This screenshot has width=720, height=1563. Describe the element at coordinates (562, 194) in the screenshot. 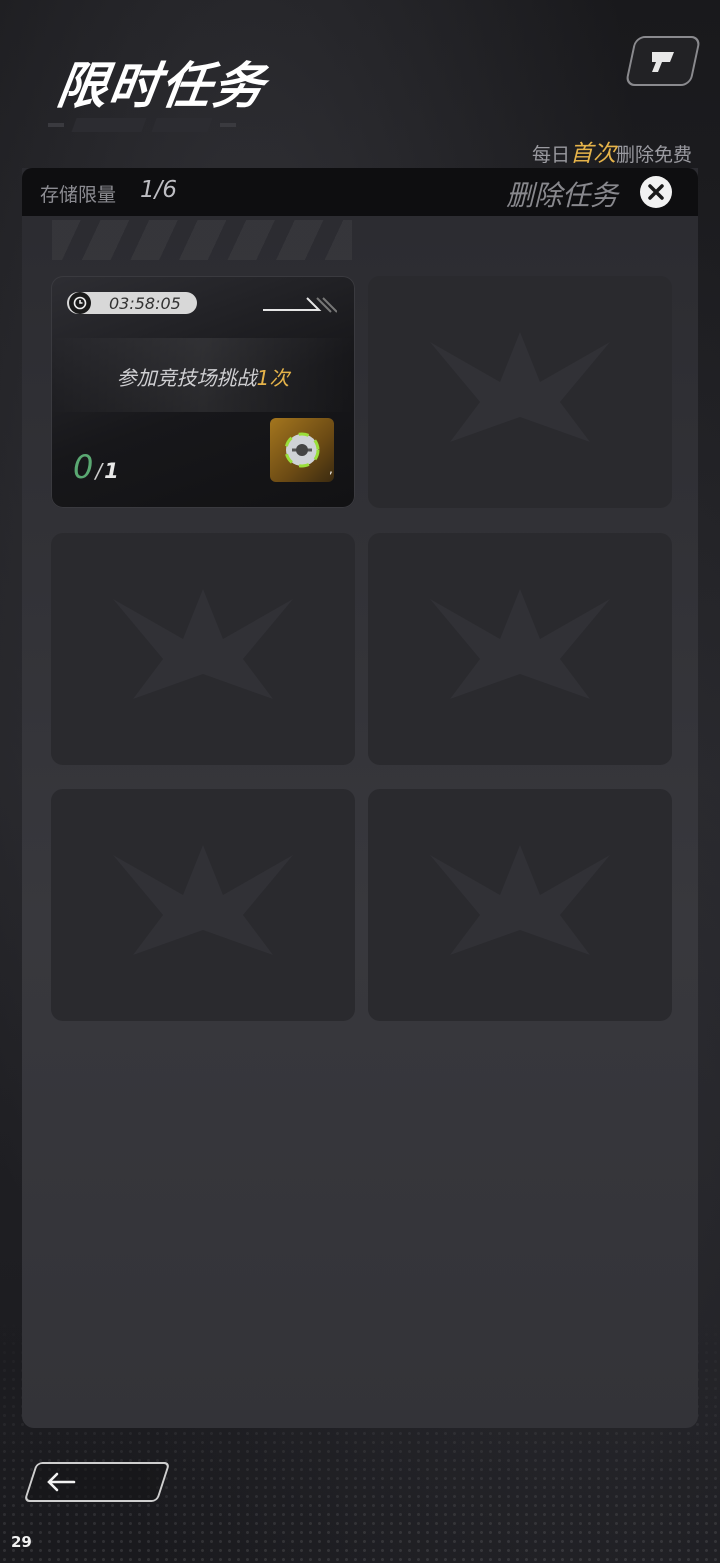

I see `delete-task-label: 删除任务` at that location.